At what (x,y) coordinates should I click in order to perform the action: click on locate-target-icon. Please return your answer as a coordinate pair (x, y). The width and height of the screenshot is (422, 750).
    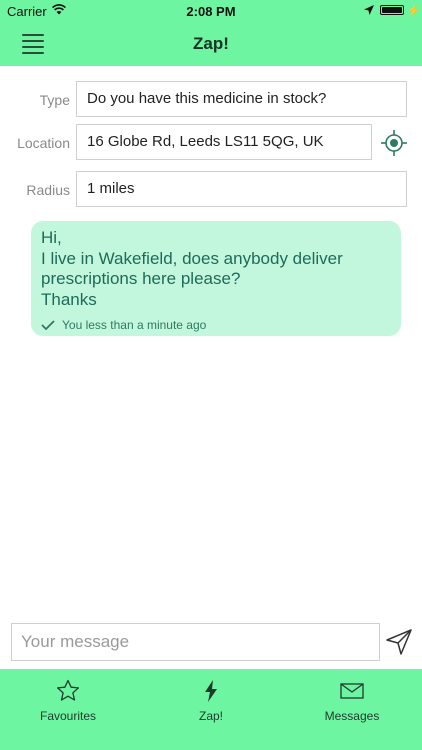
    Looking at the image, I should click on (394, 143).